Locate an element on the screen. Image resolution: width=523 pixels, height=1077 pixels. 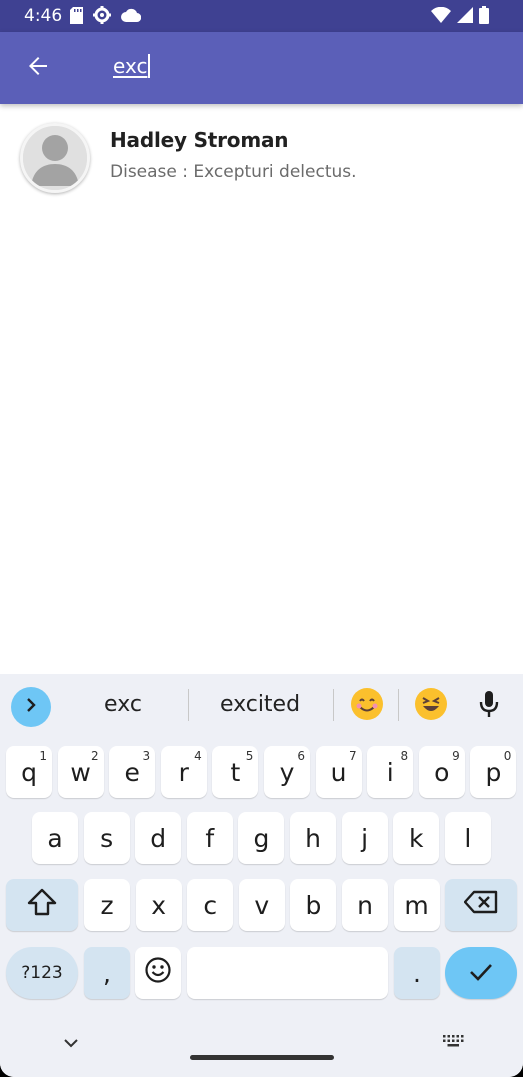
app-bar: exc is located at coordinates (261, 68).